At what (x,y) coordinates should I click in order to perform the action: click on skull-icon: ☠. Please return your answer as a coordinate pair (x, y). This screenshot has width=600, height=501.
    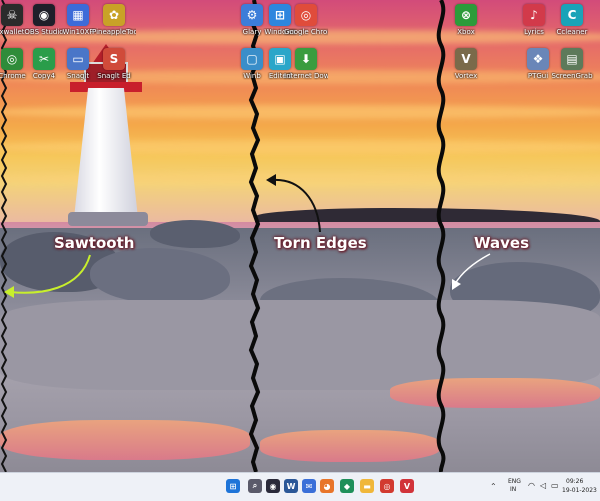
    Looking at the image, I should click on (12, 15).